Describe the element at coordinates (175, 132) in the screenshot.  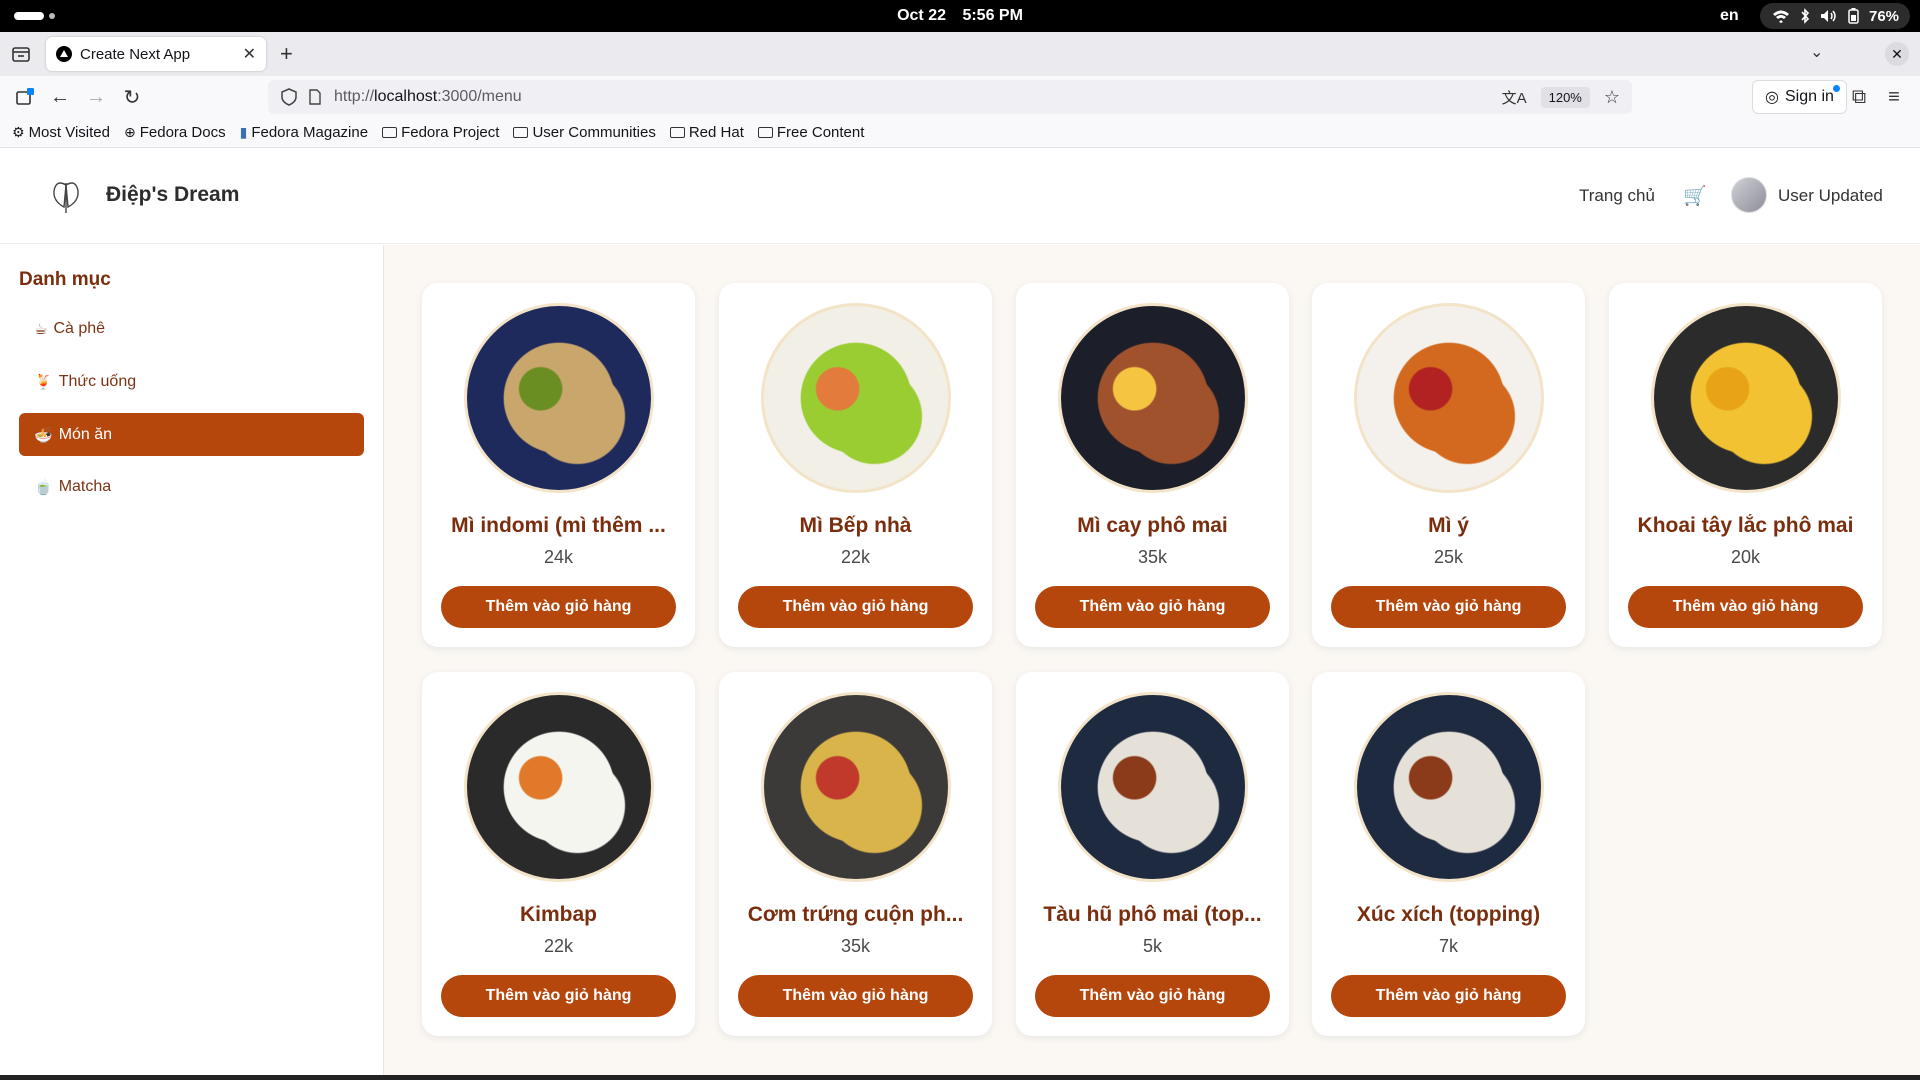
I see `bookmark-fedora-docs: ⊕ Fedora Docs` at that location.